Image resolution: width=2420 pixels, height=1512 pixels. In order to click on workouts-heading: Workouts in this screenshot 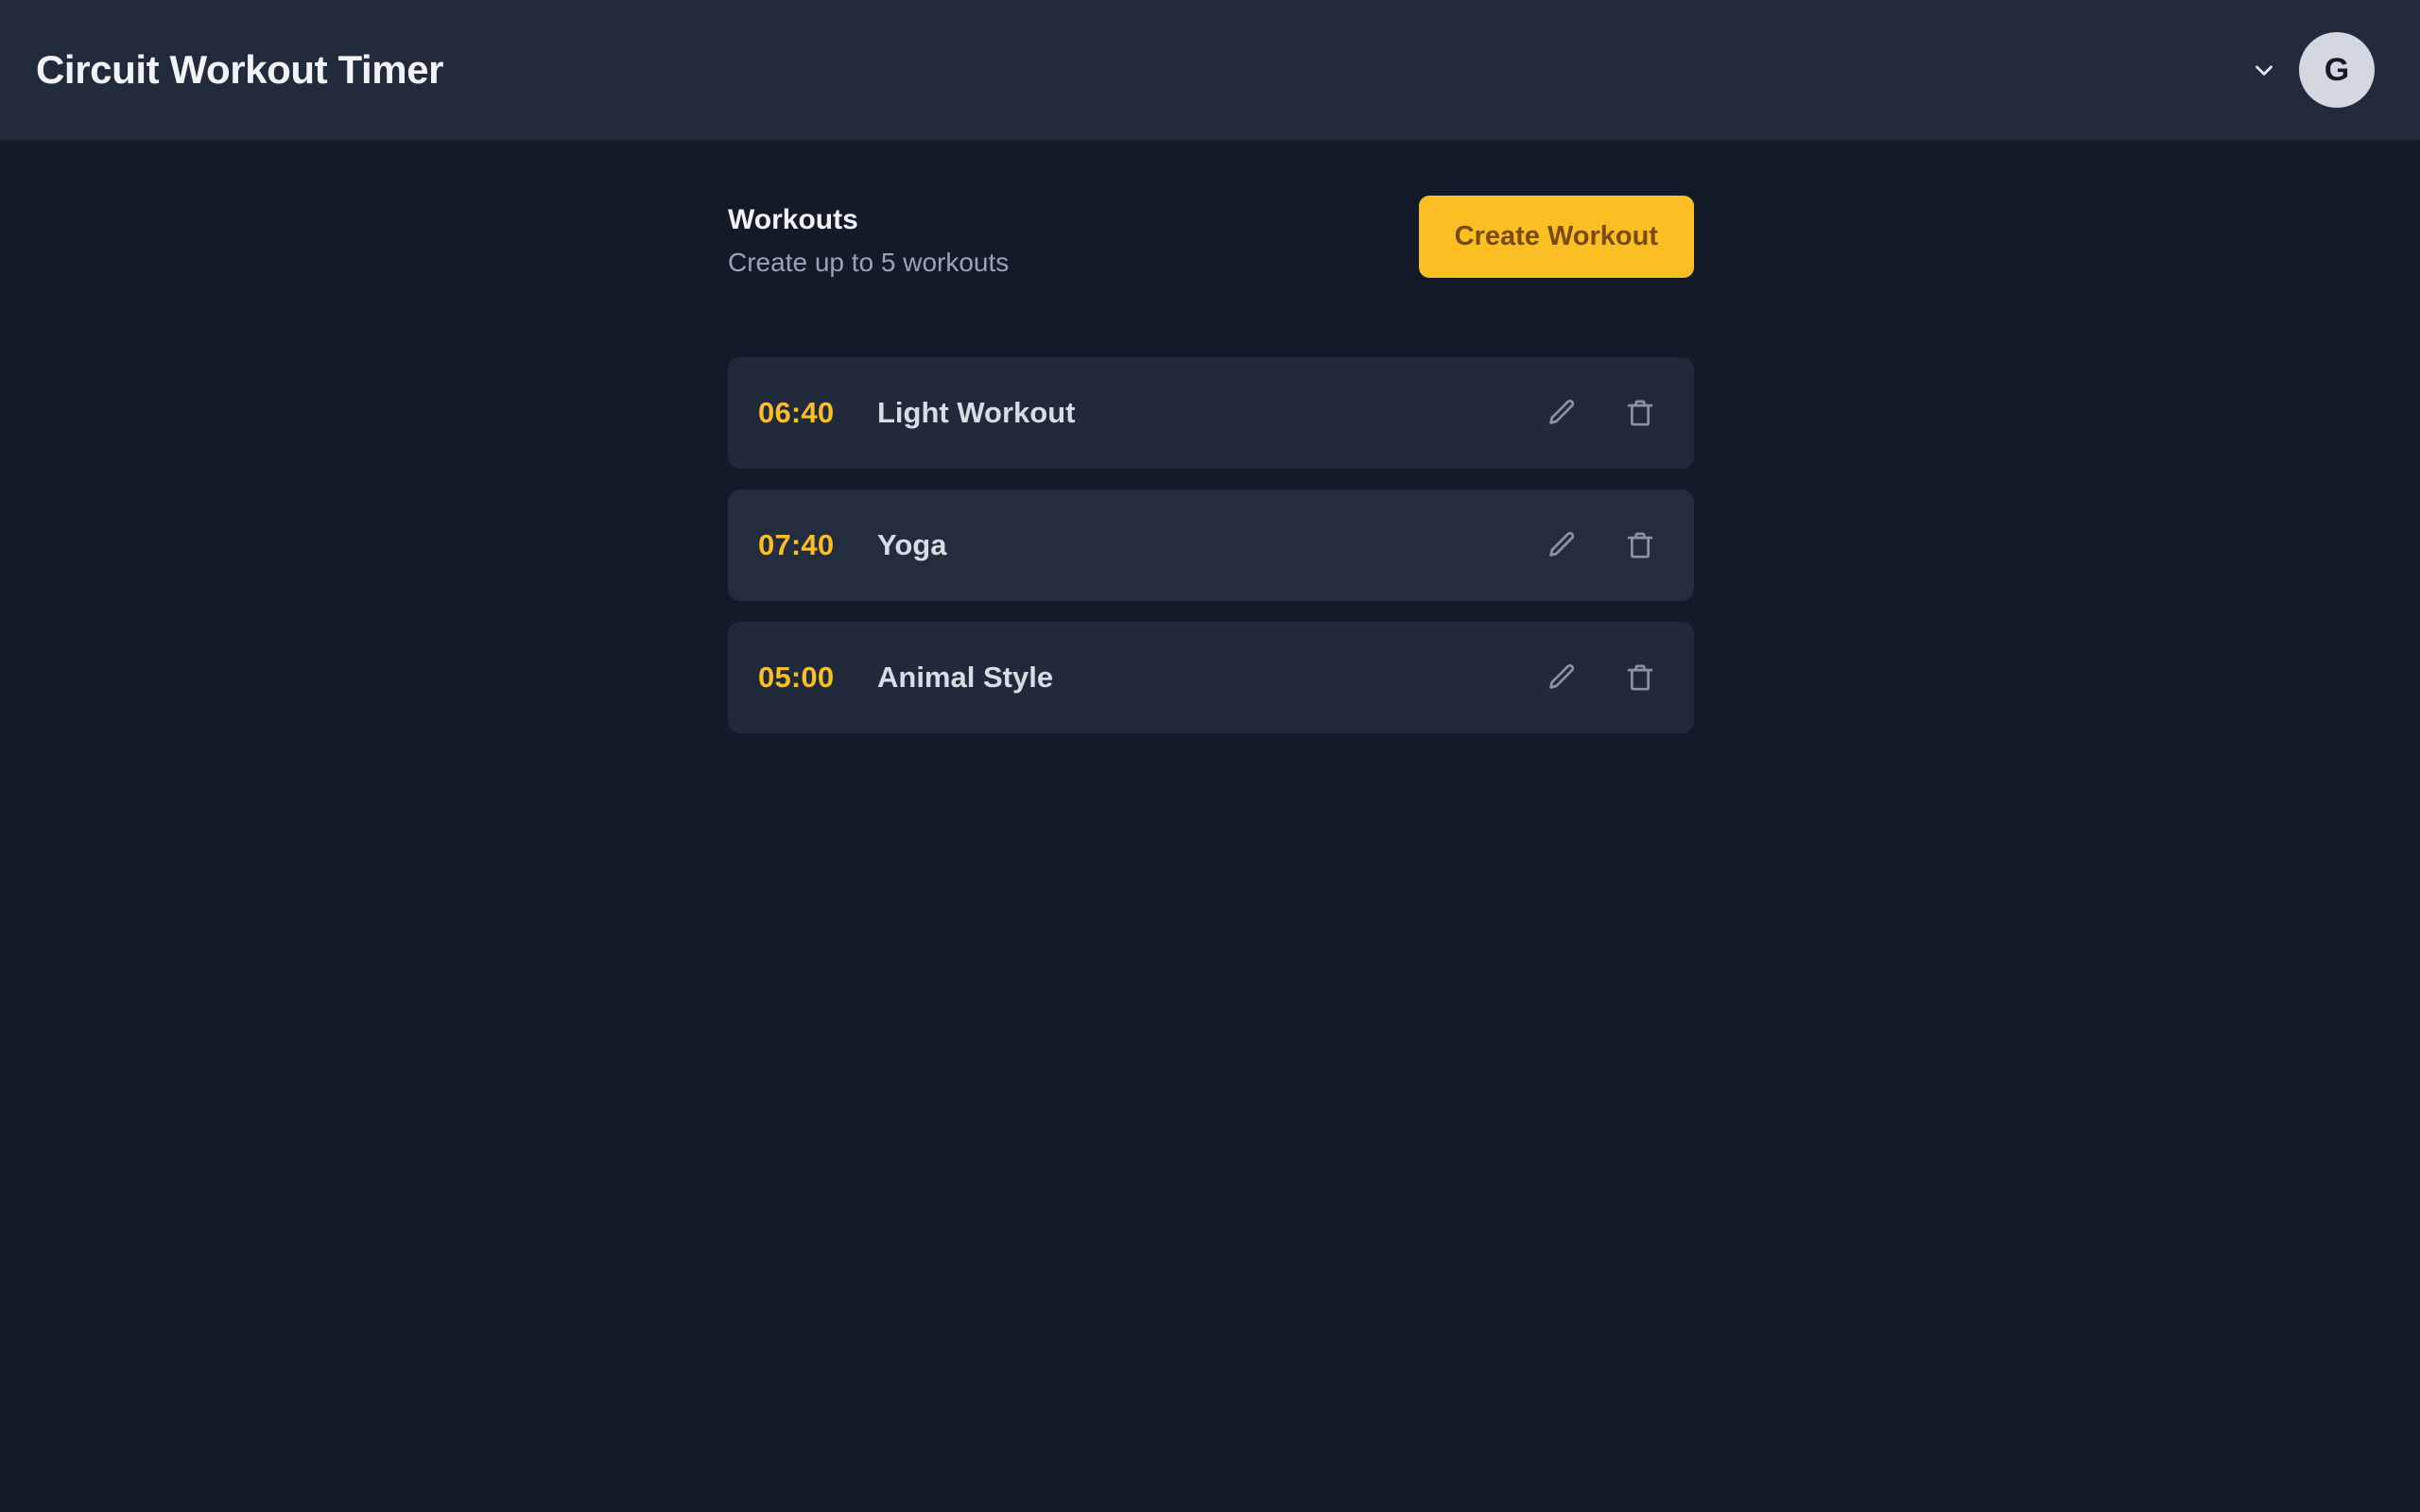, I will do `click(793, 219)`.